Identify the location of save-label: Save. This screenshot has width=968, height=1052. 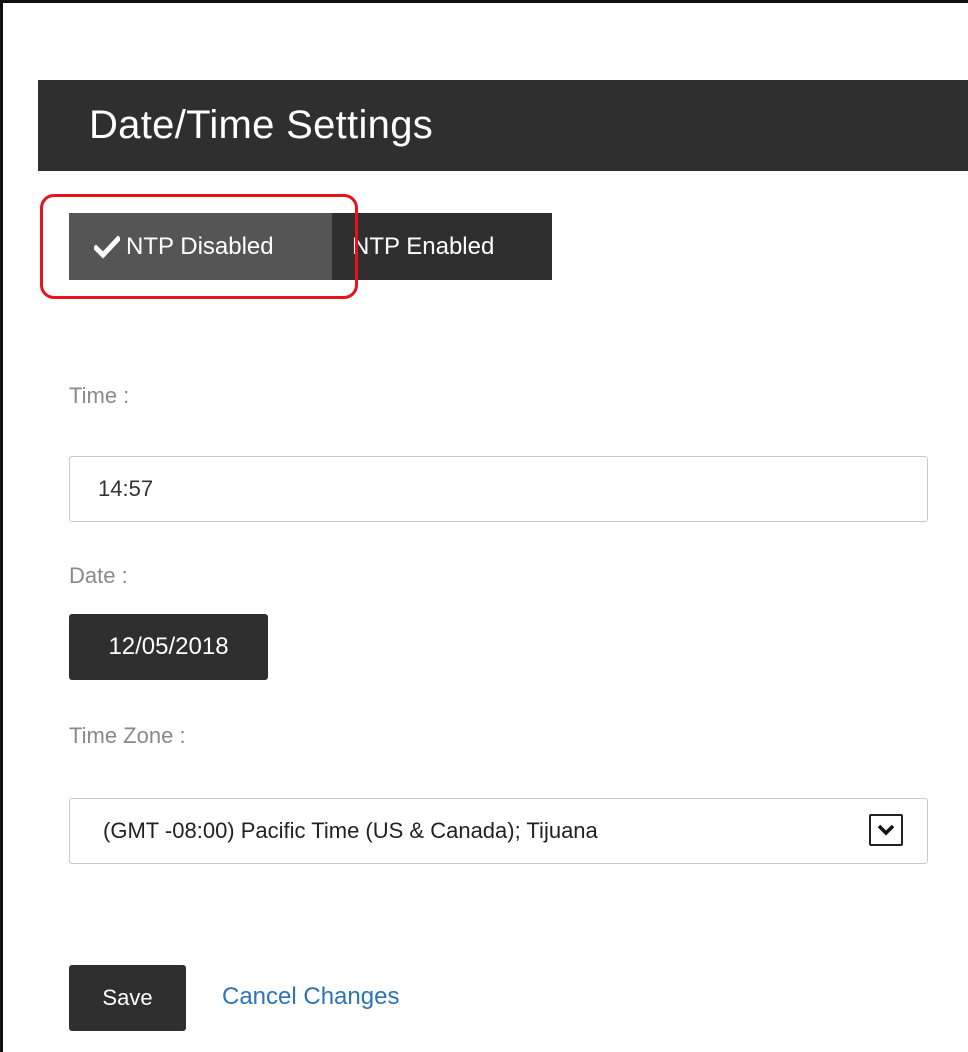
(127, 997).